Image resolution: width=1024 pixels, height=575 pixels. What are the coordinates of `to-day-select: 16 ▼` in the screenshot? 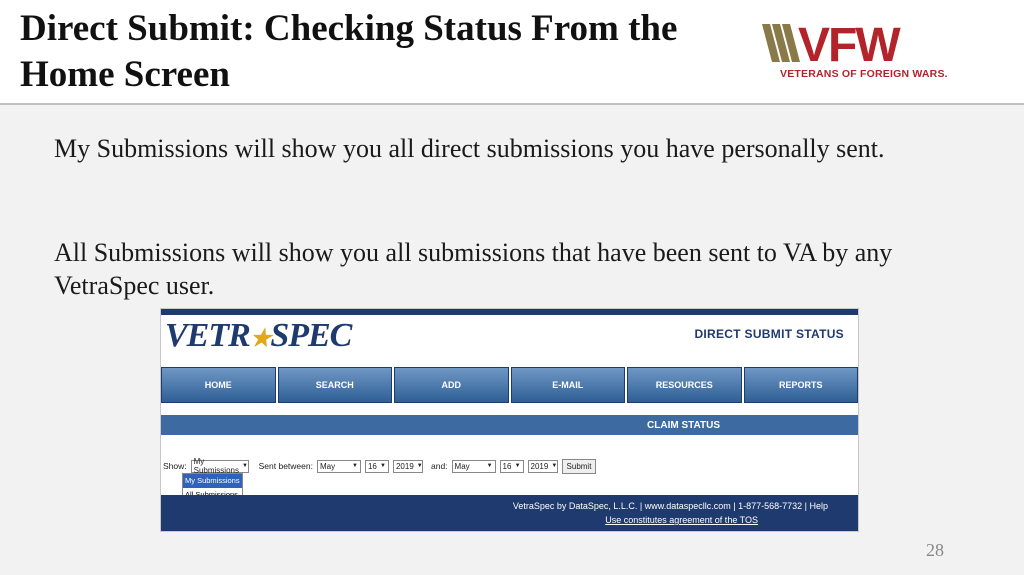 It's located at (511, 466).